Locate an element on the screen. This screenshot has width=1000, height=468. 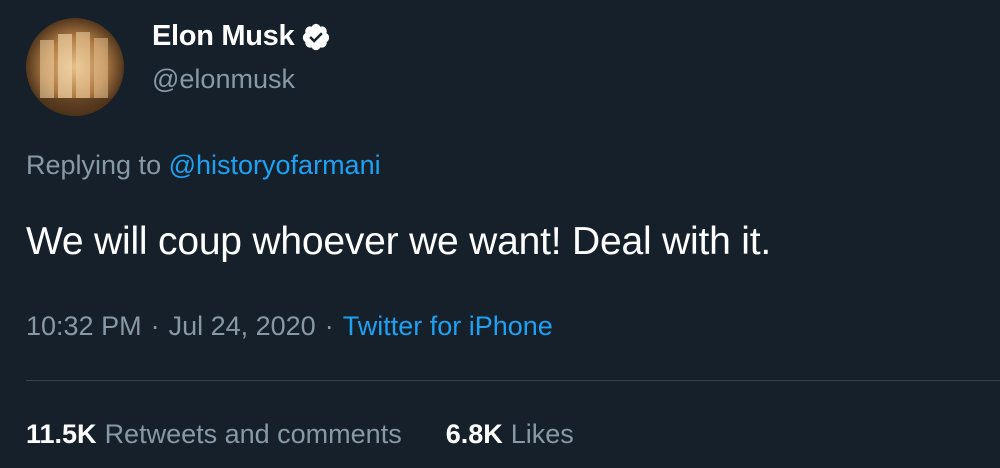
tweet-stats: 11.5K Retweets and comments 6.8K Likes is located at coordinates (322, 434).